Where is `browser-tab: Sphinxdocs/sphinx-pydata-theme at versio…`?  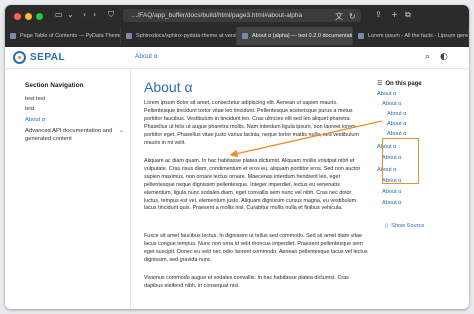
browser-tab: Sphinxdocs/sphinx-pydata-theme at versio… is located at coordinates (179, 36).